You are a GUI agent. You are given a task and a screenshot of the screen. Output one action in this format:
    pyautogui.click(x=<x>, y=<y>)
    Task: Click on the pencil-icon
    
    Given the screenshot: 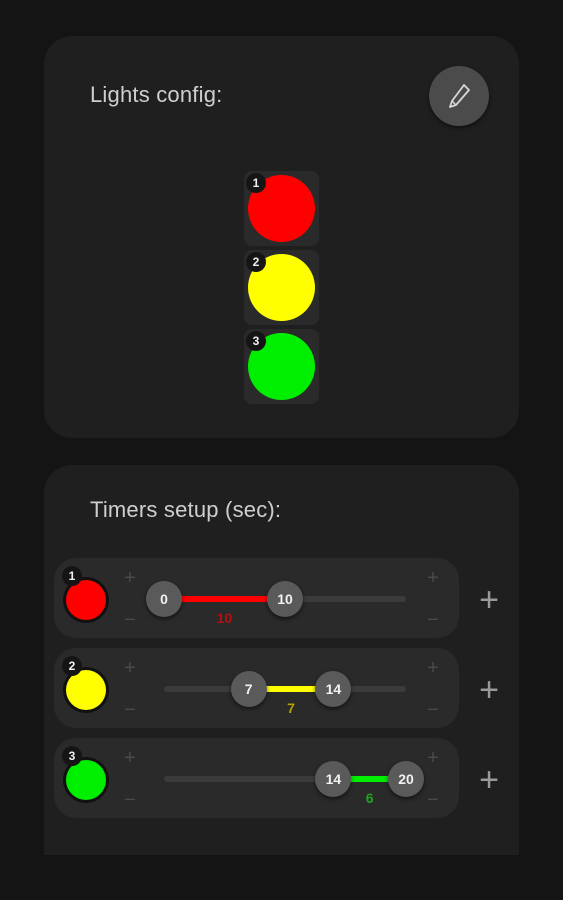 What is the action you would take?
    pyautogui.click(x=459, y=96)
    